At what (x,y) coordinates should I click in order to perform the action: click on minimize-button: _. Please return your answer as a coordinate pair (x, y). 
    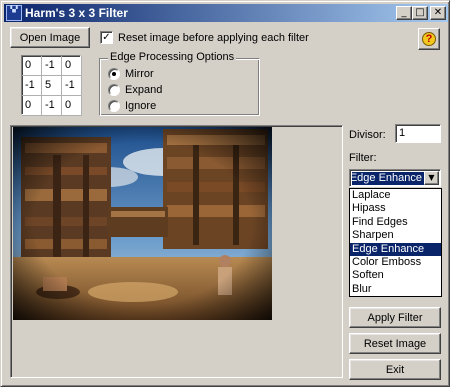
    Looking at the image, I should click on (404, 13).